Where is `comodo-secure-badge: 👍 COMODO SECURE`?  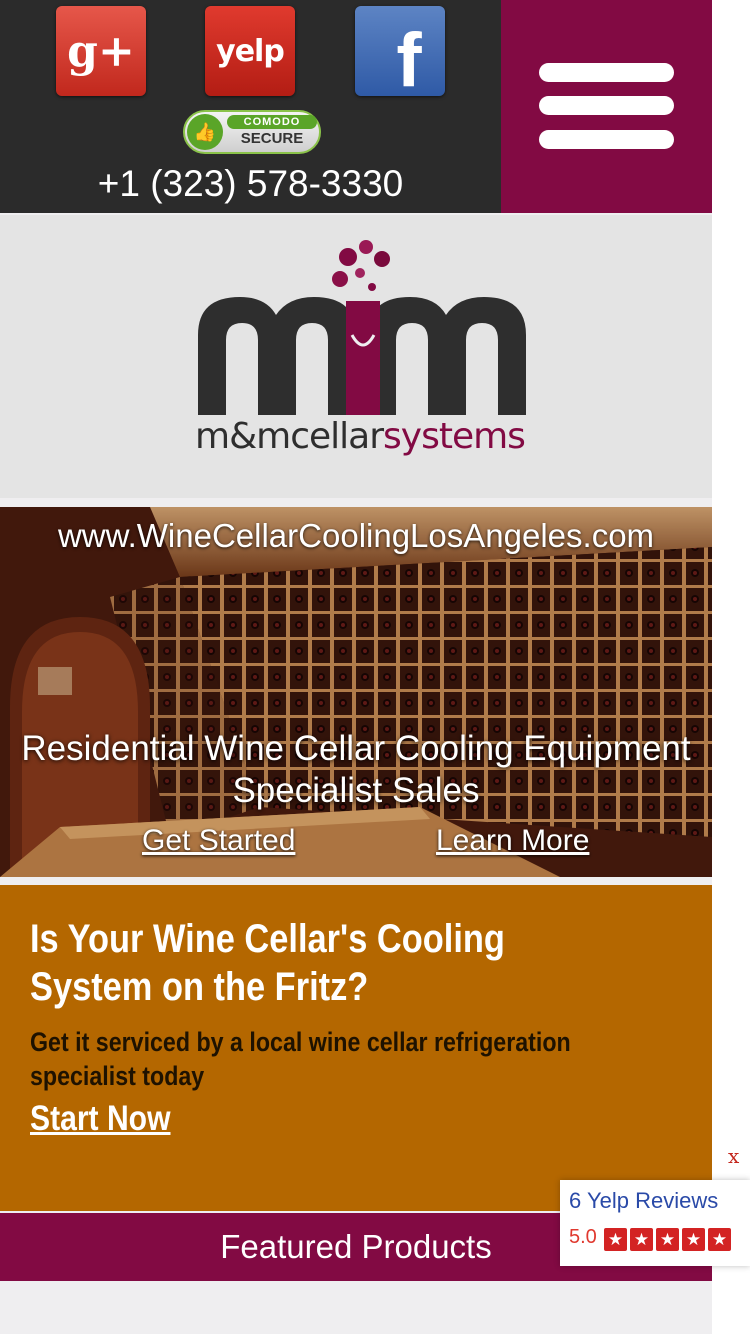
comodo-secure-badge: 👍 COMODO SECURE is located at coordinates (252, 132).